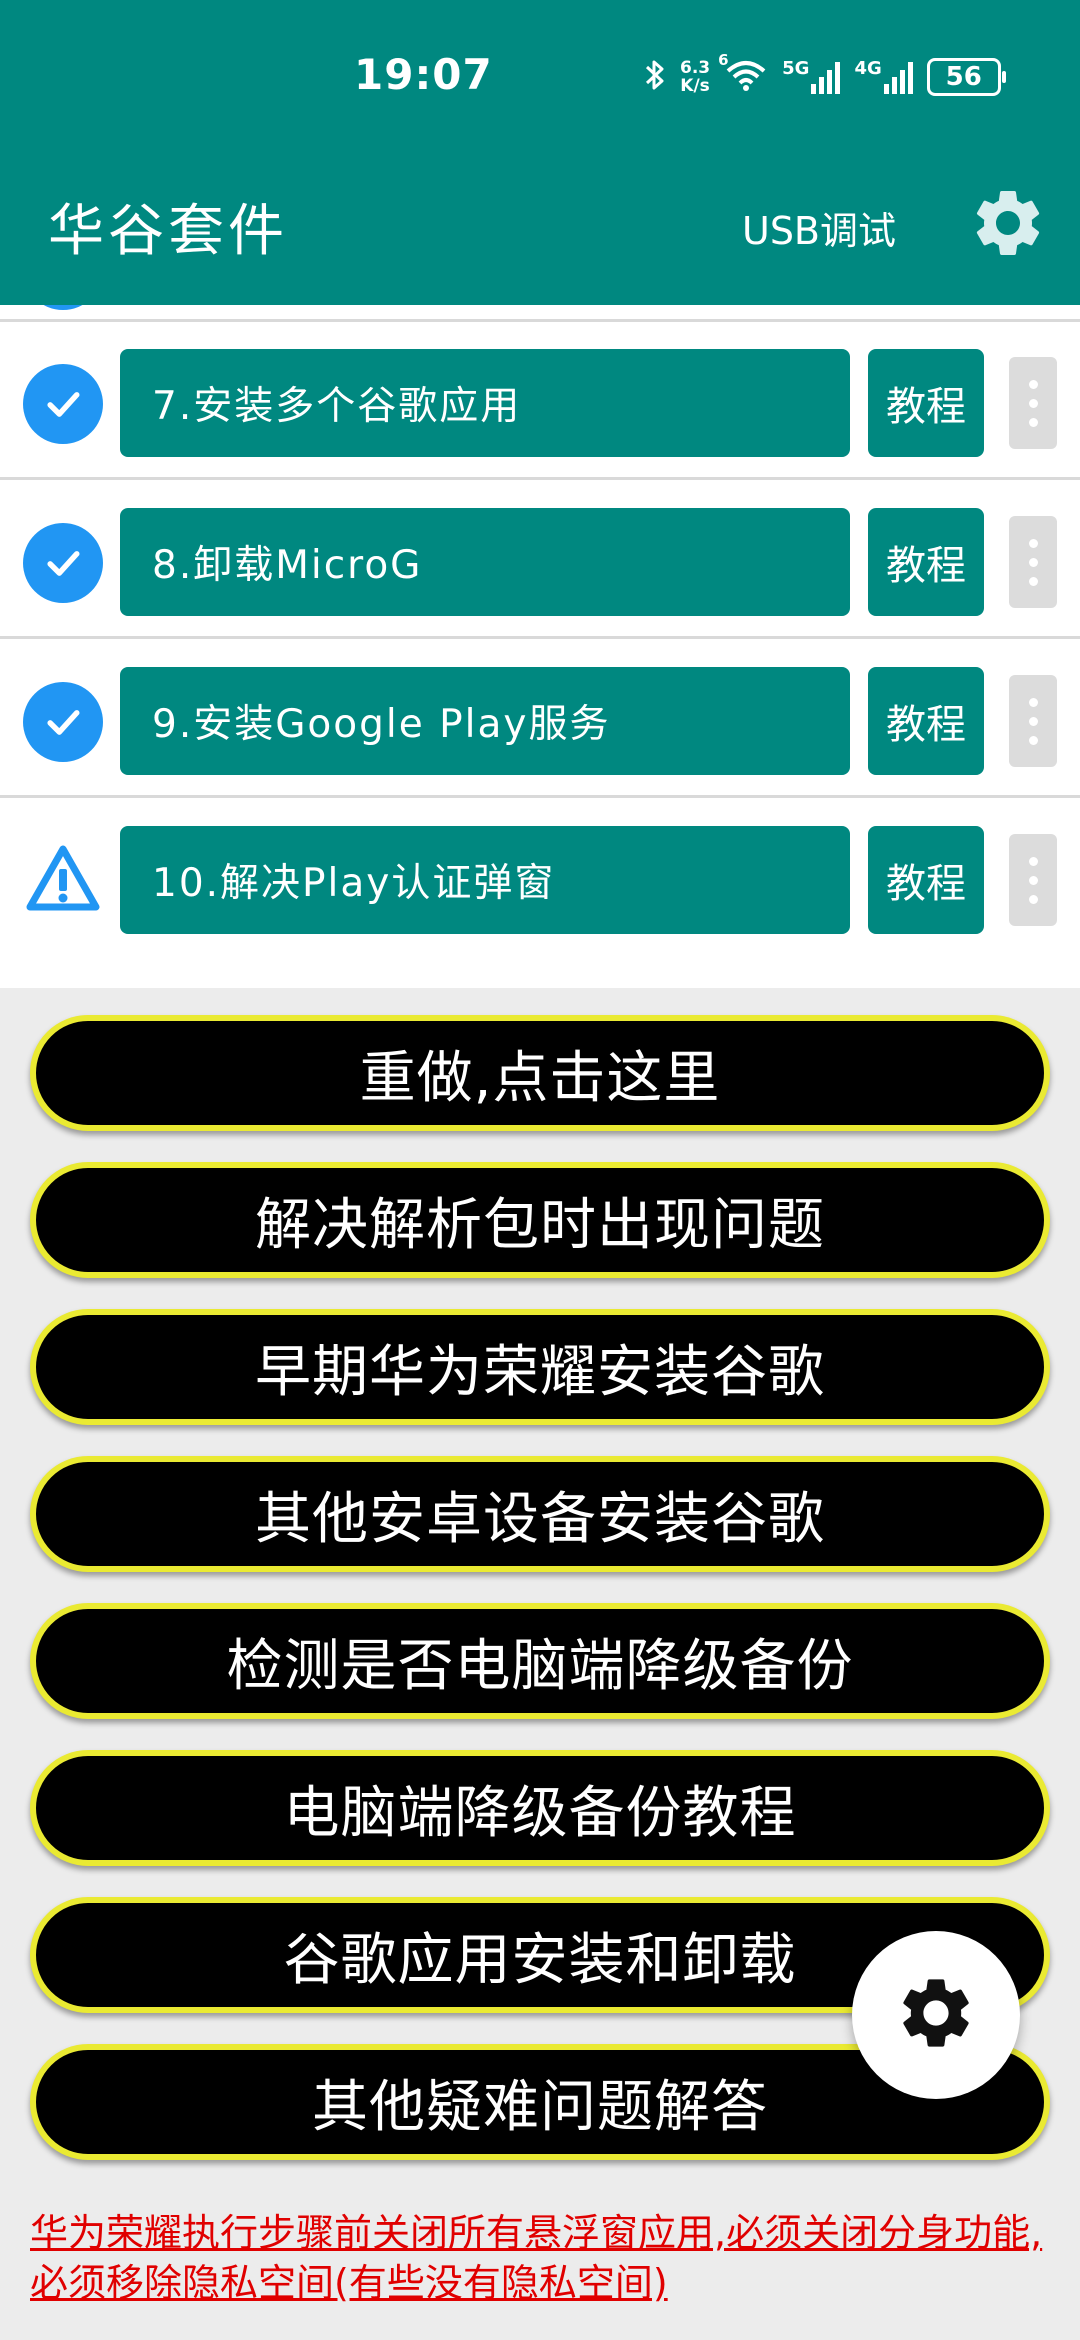  I want to click on status-time: 19:07, so click(423, 74).